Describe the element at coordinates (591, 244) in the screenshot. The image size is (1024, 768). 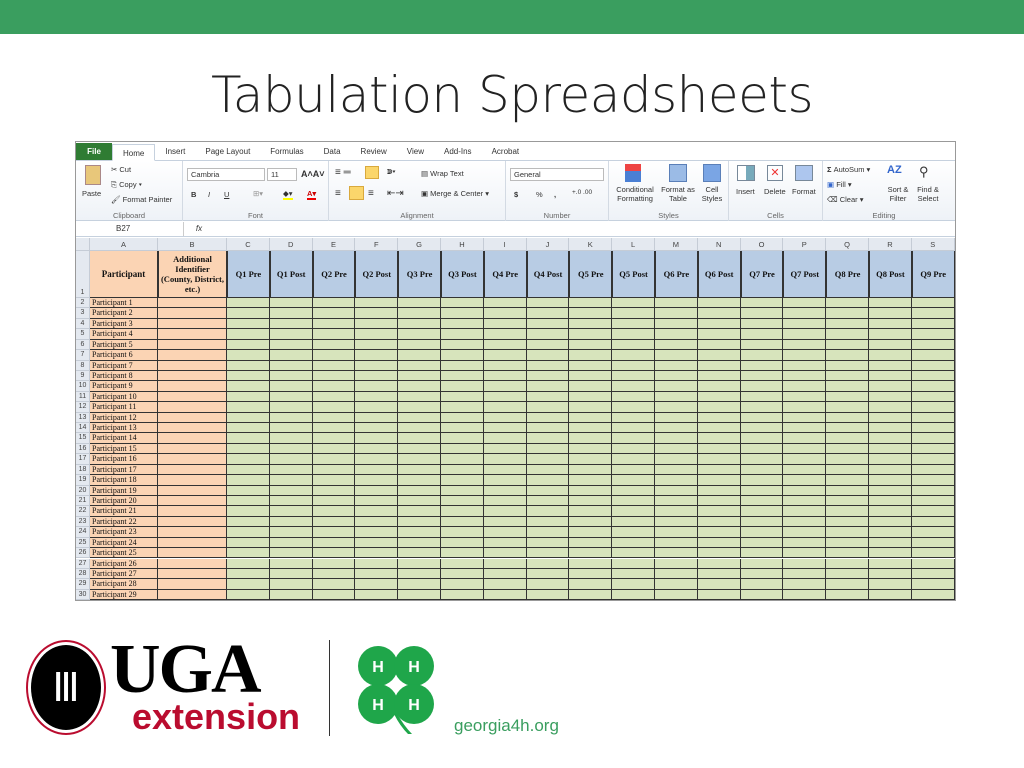
I see `column-header-K: K` at that location.